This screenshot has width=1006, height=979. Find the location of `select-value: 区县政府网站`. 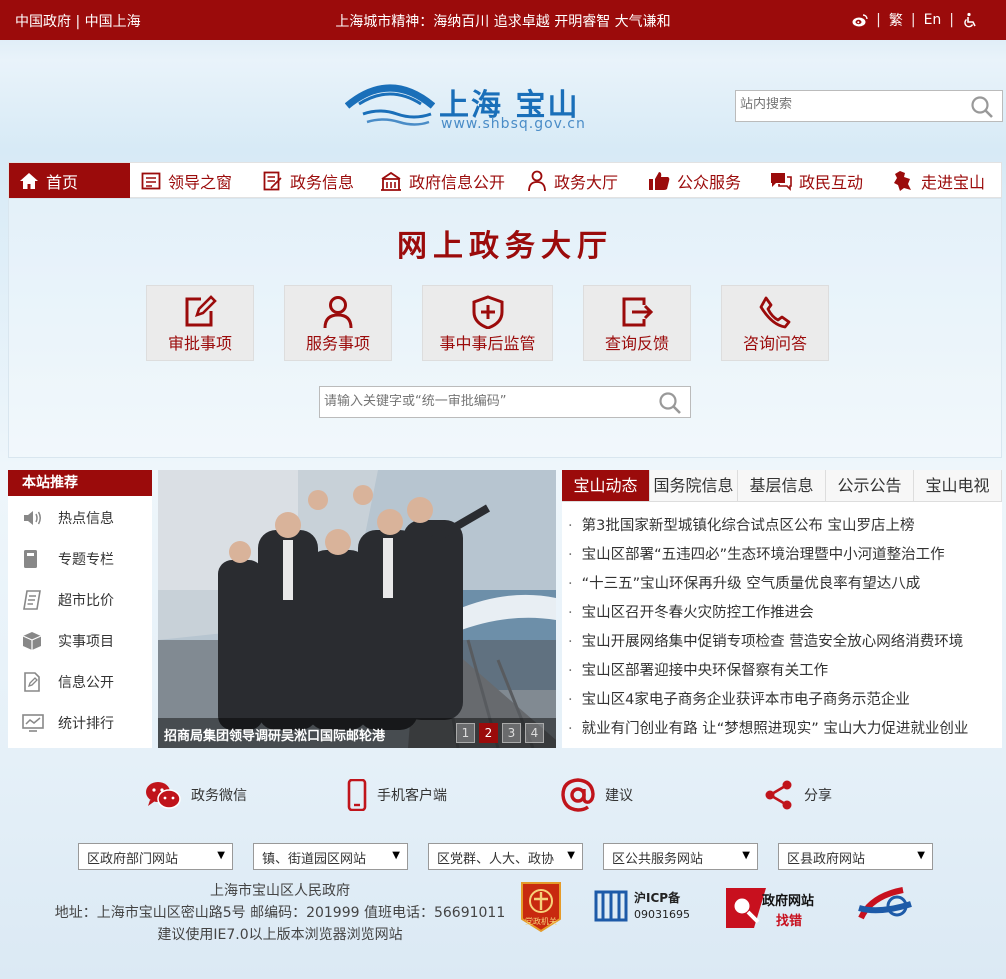

select-value: 区县政府网站 is located at coordinates (826, 859).